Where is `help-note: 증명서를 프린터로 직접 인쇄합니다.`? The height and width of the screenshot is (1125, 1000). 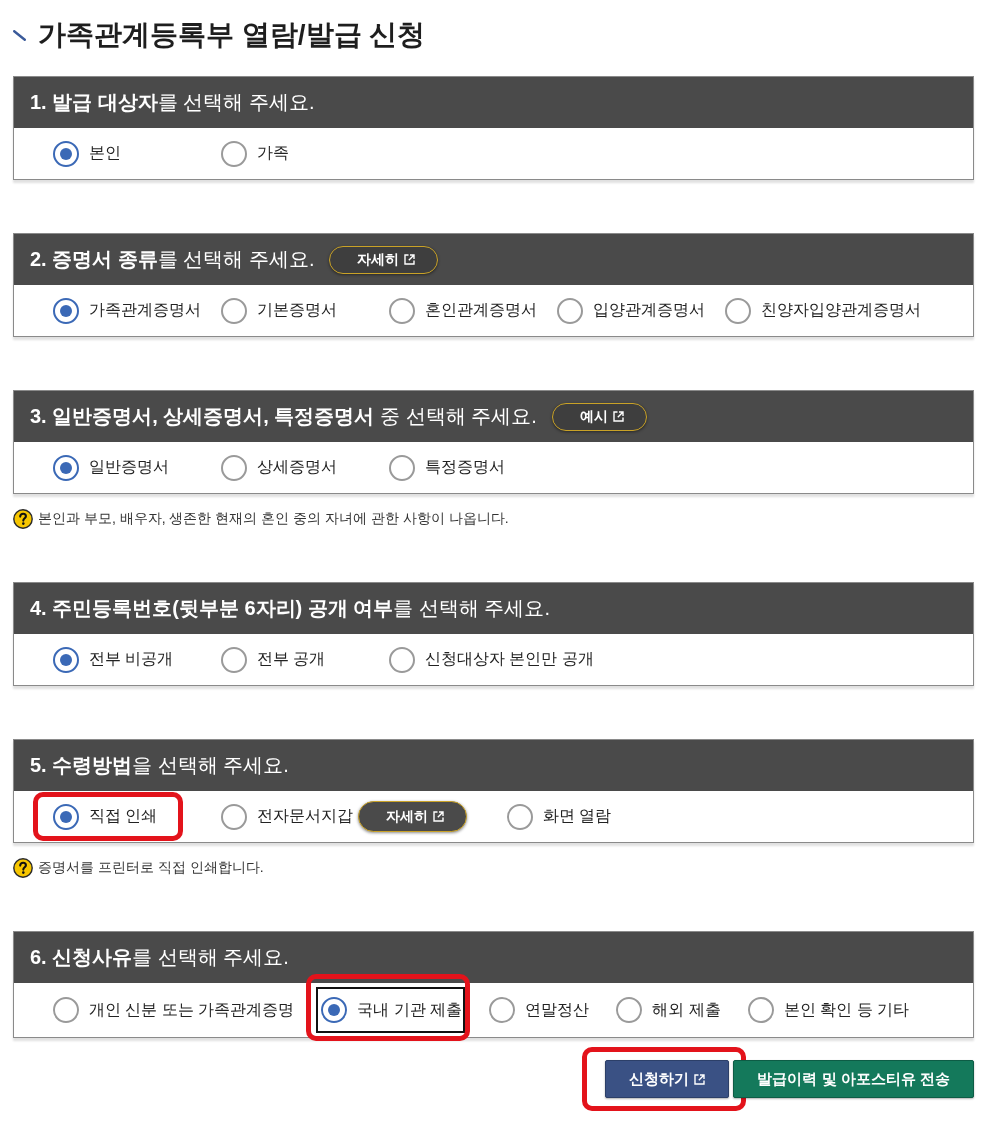 help-note: 증명서를 프린터로 직접 인쇄합니다. is located at coordinates (151, 868).